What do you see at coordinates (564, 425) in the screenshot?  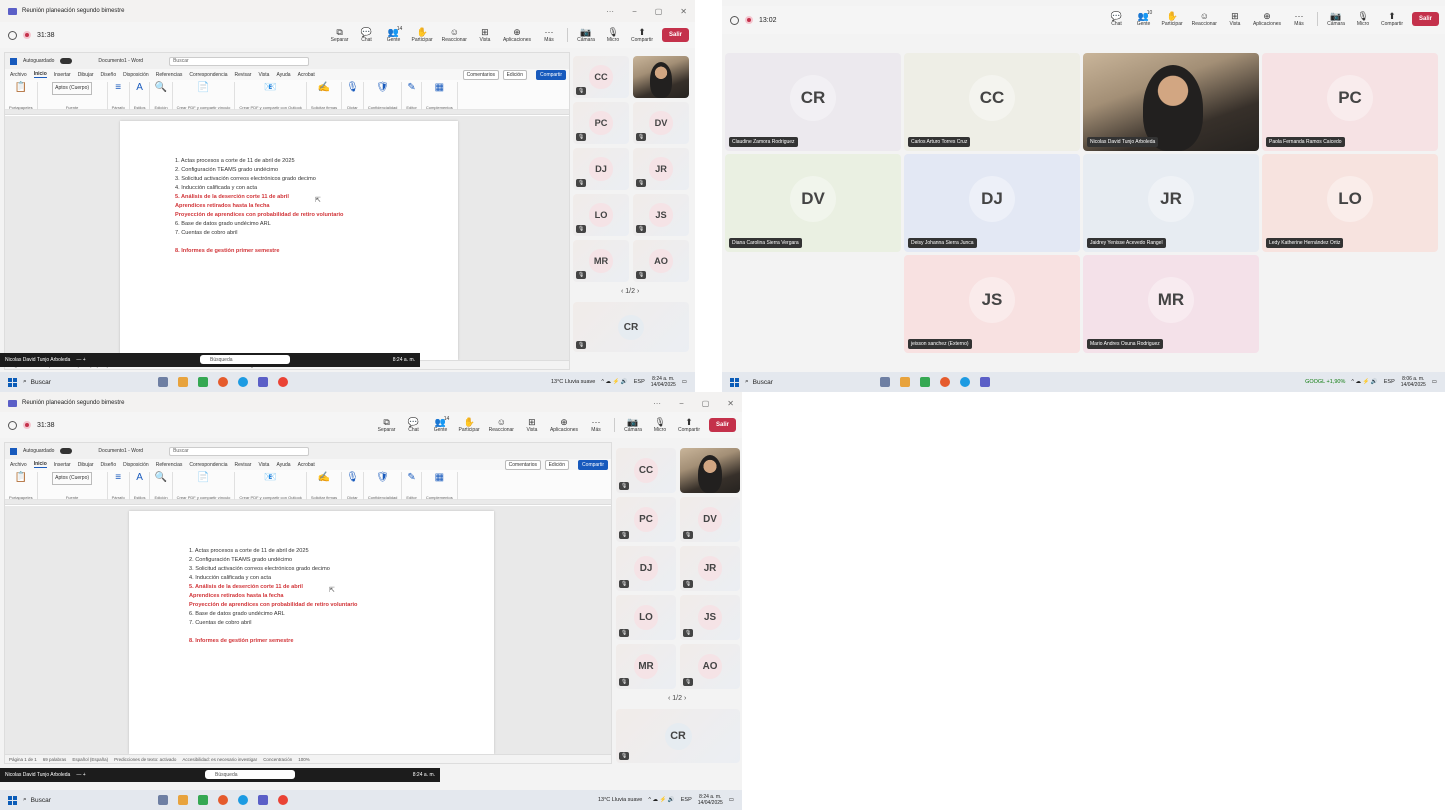 I see `tool-aplicaciones: ⊕ Aplicaciones` at bounding box center [564, 425].